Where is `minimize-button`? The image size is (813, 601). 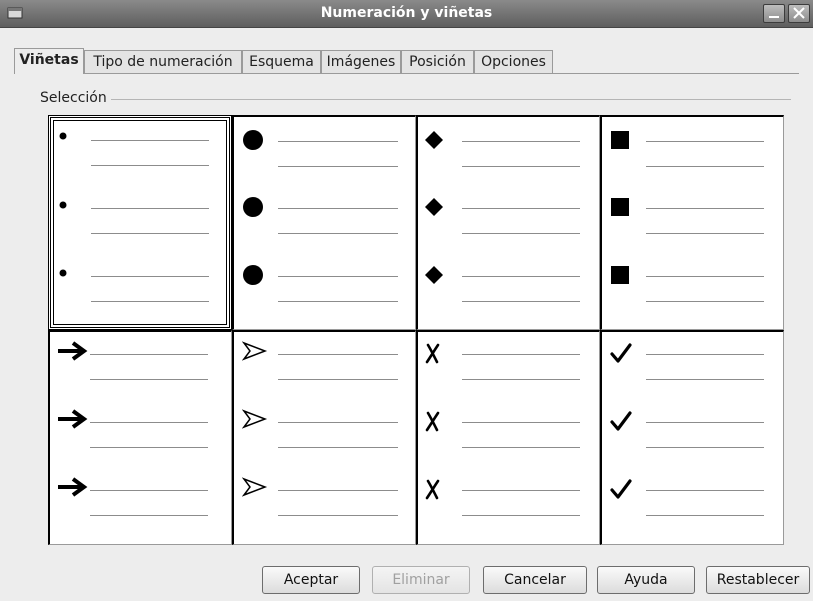
minimize-button is located at coordinates (774, 13).